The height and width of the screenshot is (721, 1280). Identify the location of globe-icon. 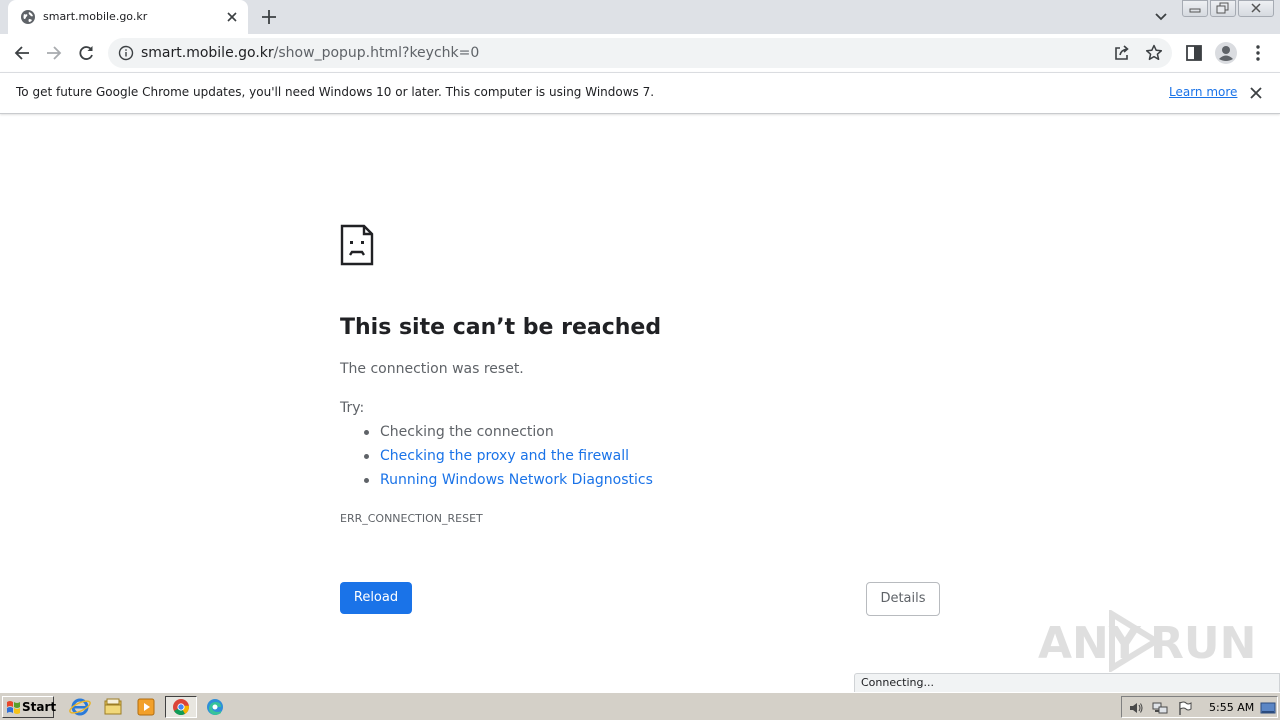
(28, 17).